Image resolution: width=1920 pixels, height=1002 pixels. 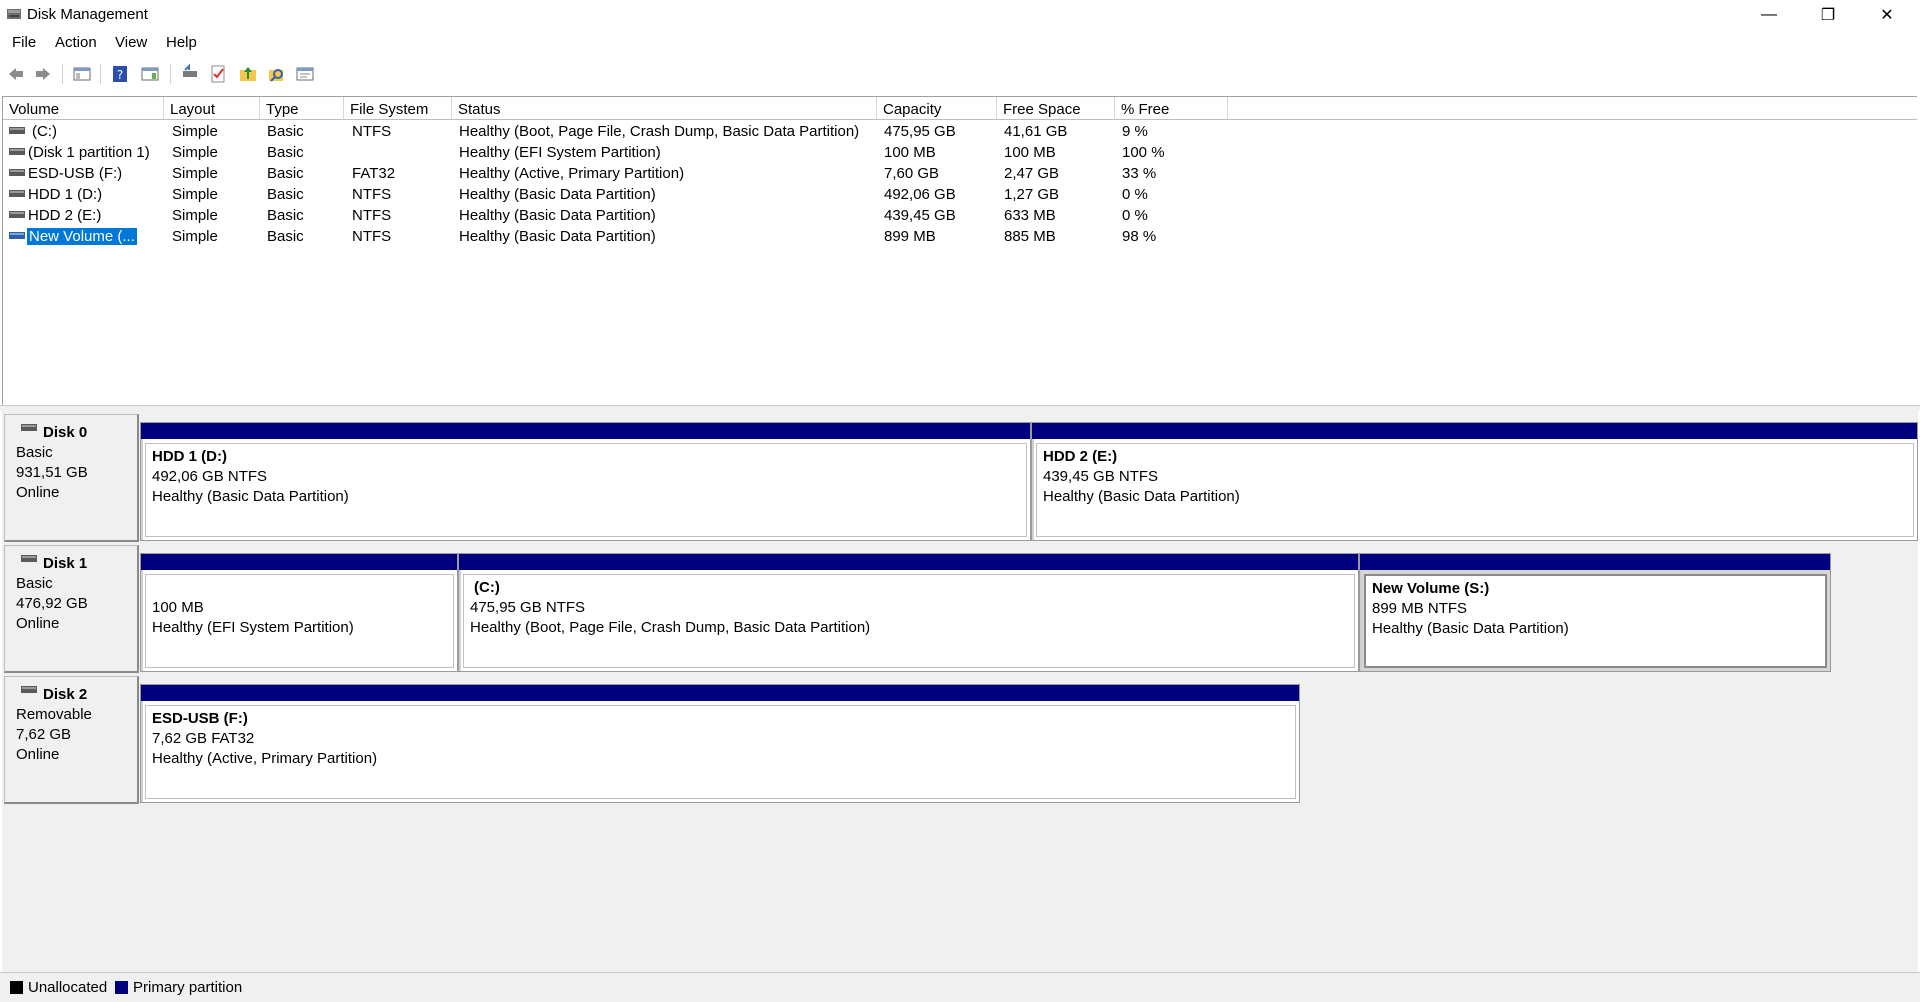 What do you see at coordinates (910, 152) in the screenshot?
I see `volume-capacity: 100 MB` at bounding box center [910, 152].